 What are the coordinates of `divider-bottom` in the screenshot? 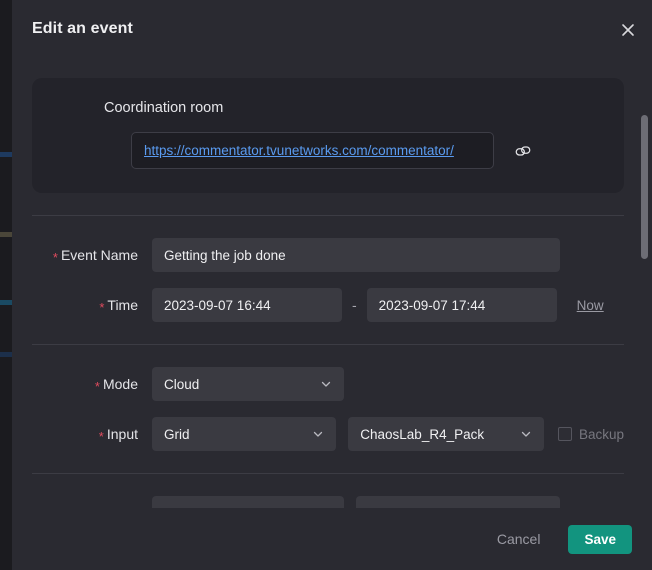 It's located at (328, 473).